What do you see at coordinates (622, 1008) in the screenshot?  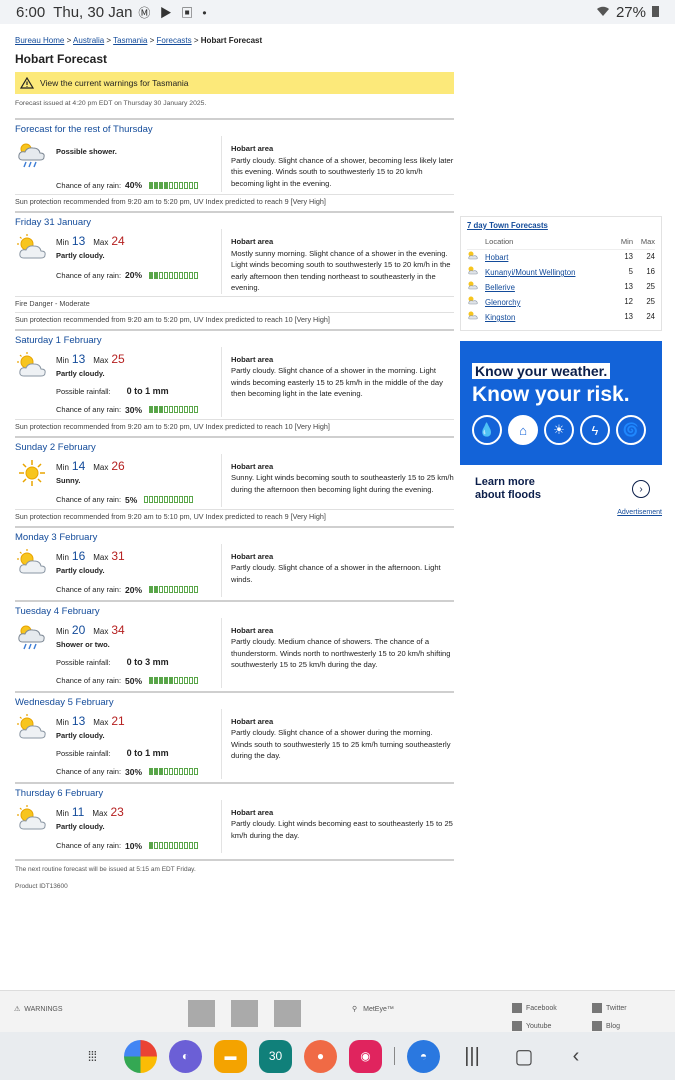 I see `footer-twitter: Twitter` at bounding box center [622, 1008].